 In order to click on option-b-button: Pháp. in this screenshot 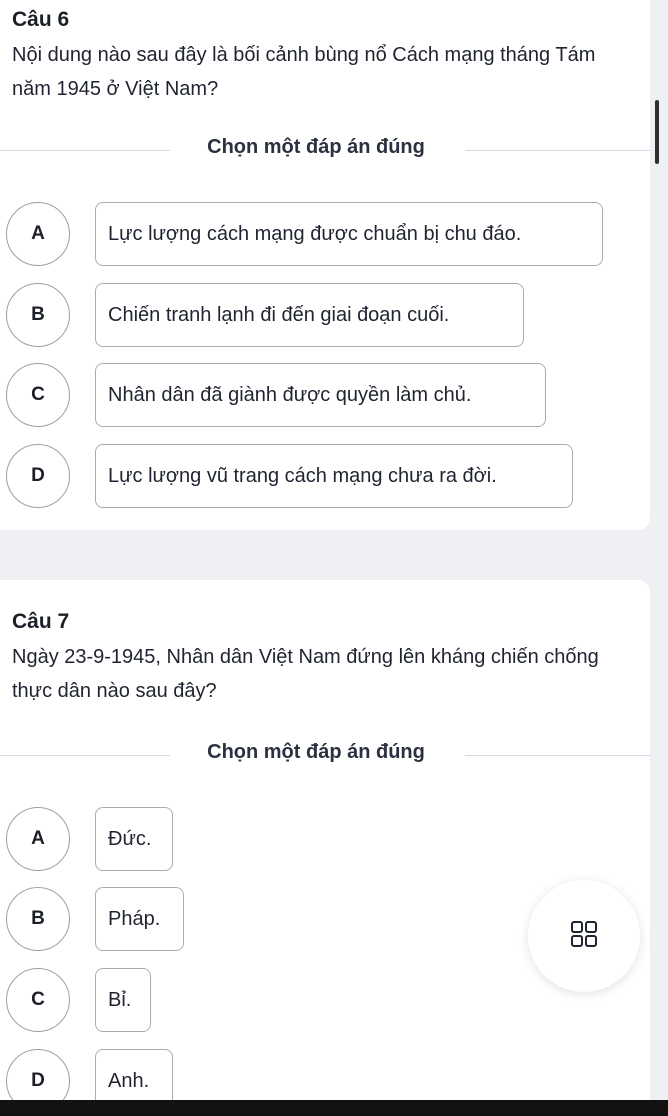, I will do `click(139, 919)`.